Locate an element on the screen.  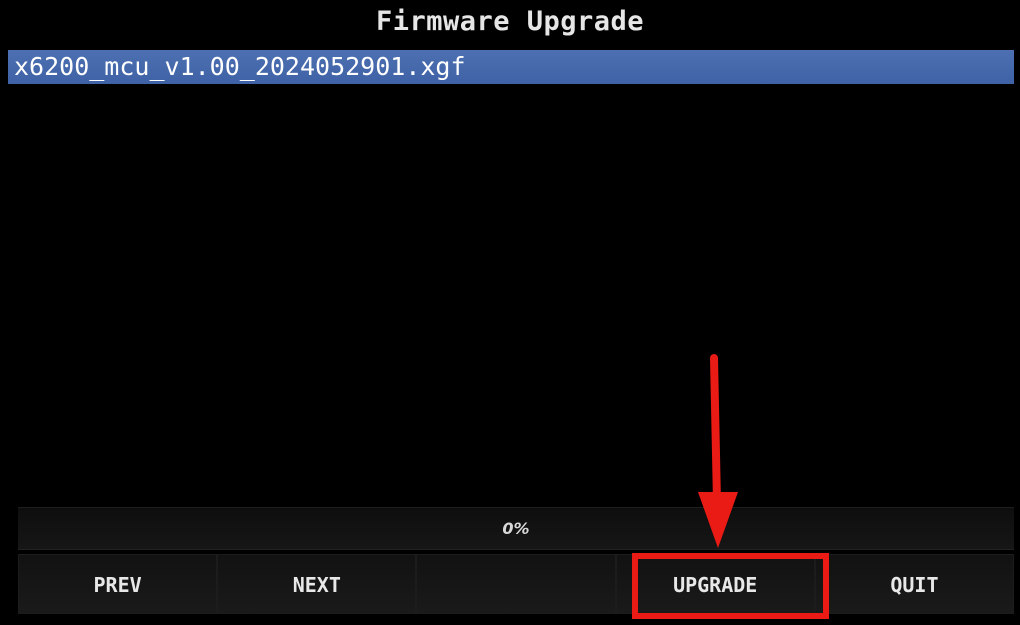
empty-button is located at coordinates (516, 584).